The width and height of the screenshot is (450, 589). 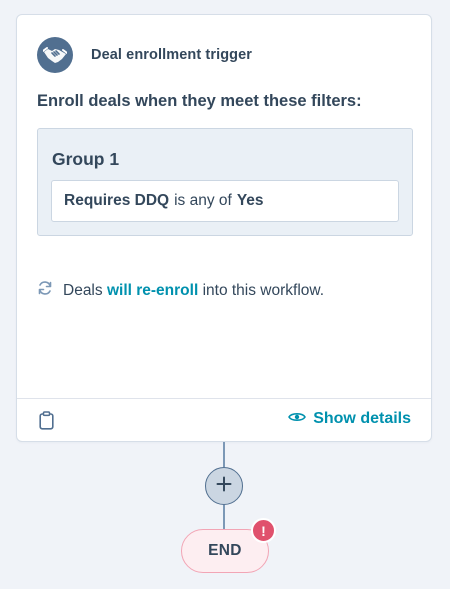 What do you see at coordinates (224, 454) in the screenshot?
I see `connector-line-top` at bounding box center [224, 454].